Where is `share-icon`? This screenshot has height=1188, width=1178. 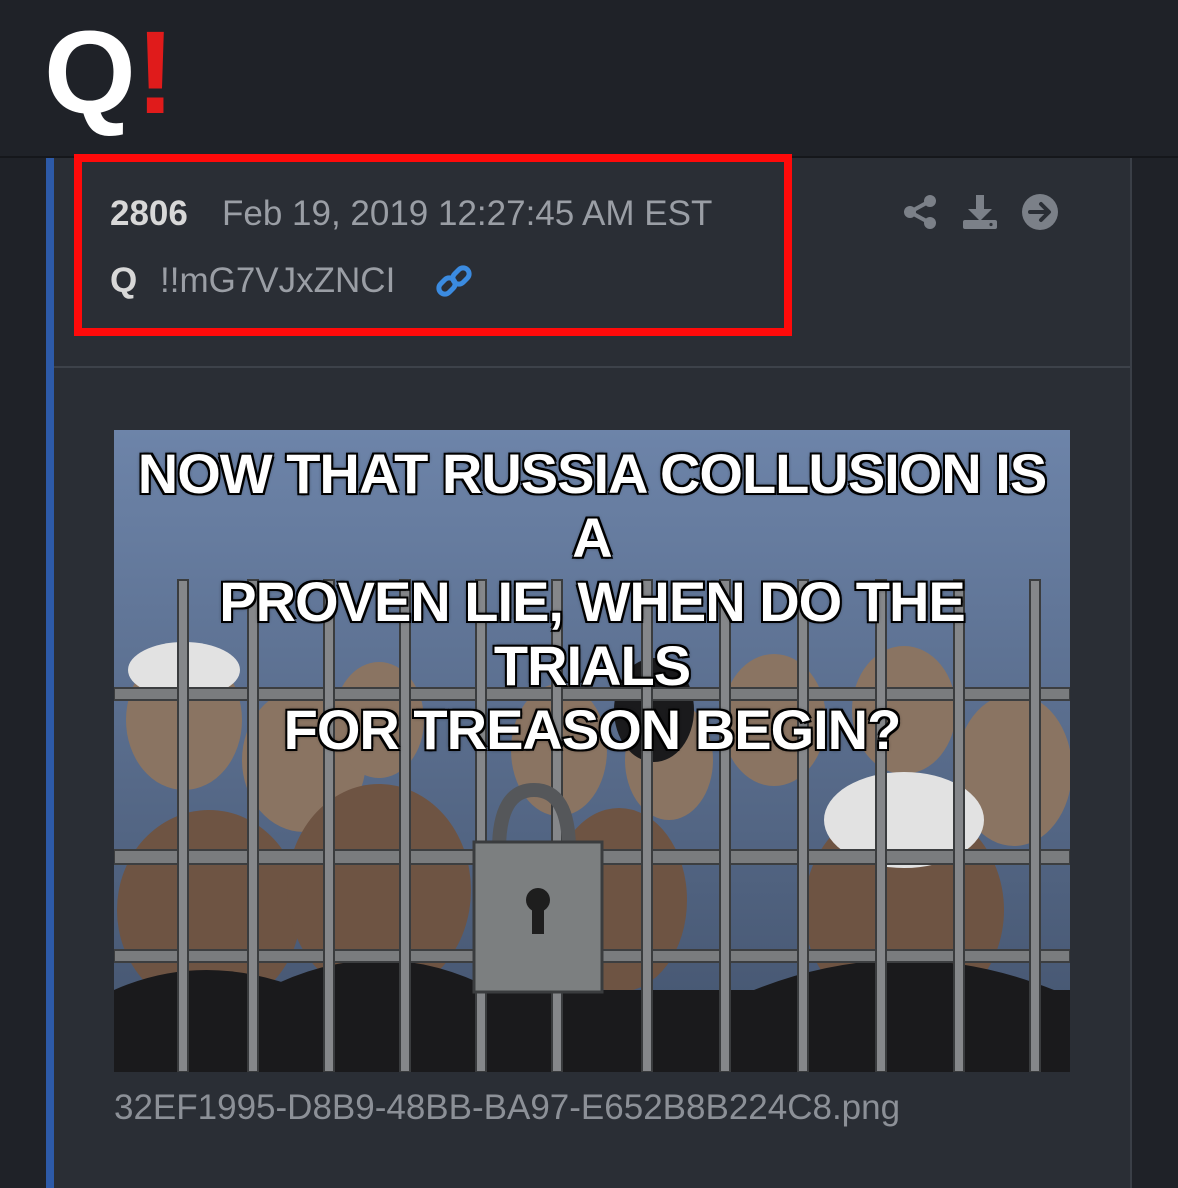 share-icon is located at coordinates (920, 212).